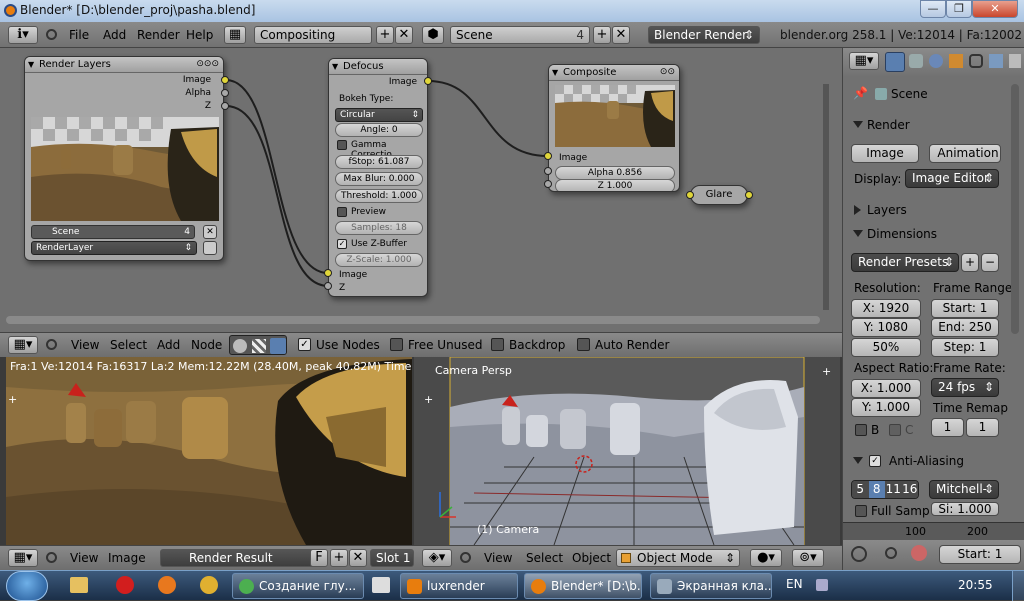 The width and height of the screenshot is (1024, 601). What do you see at coordinates (614, 128) in the screenshot?
I see `composite-node: ▼ Composite ⊙⊙ Image Alpha 0.856 Z 1.000` at bounding box center [614, 128].